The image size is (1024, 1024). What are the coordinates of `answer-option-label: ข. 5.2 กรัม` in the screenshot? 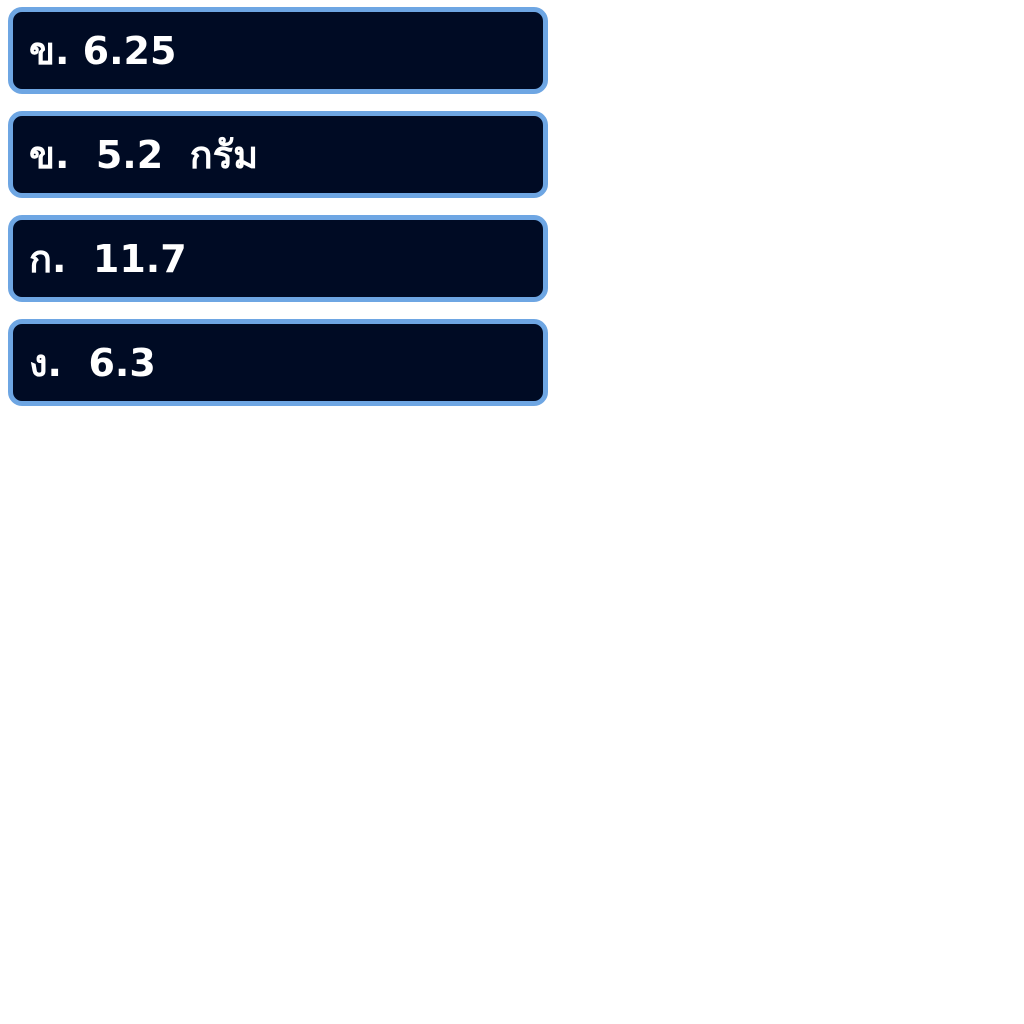 It's located at (144, 154).